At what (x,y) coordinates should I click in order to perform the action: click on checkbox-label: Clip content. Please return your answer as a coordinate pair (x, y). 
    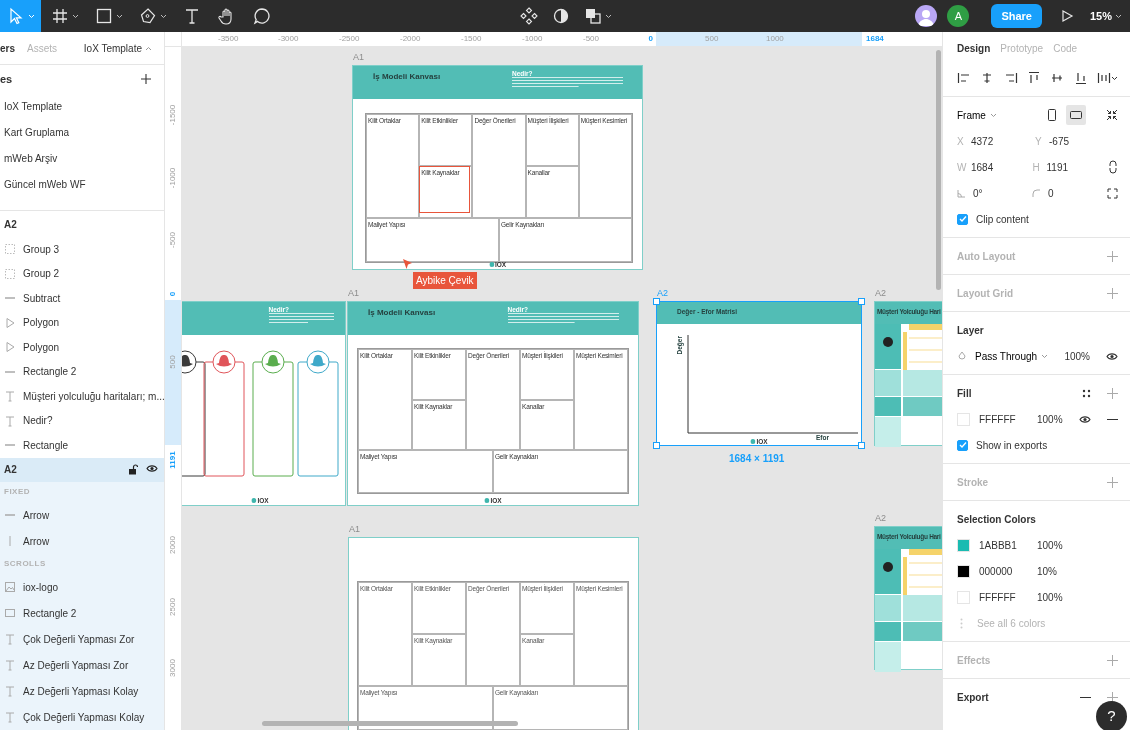
    Looking at the image, I should click on (1002, 219).